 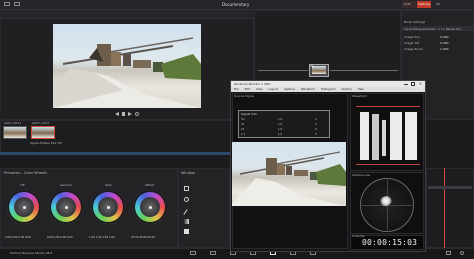 What do you see at coordinates (283, 70) in the screenshot?
I see `node-input-line` at bounding box center [283, 70].